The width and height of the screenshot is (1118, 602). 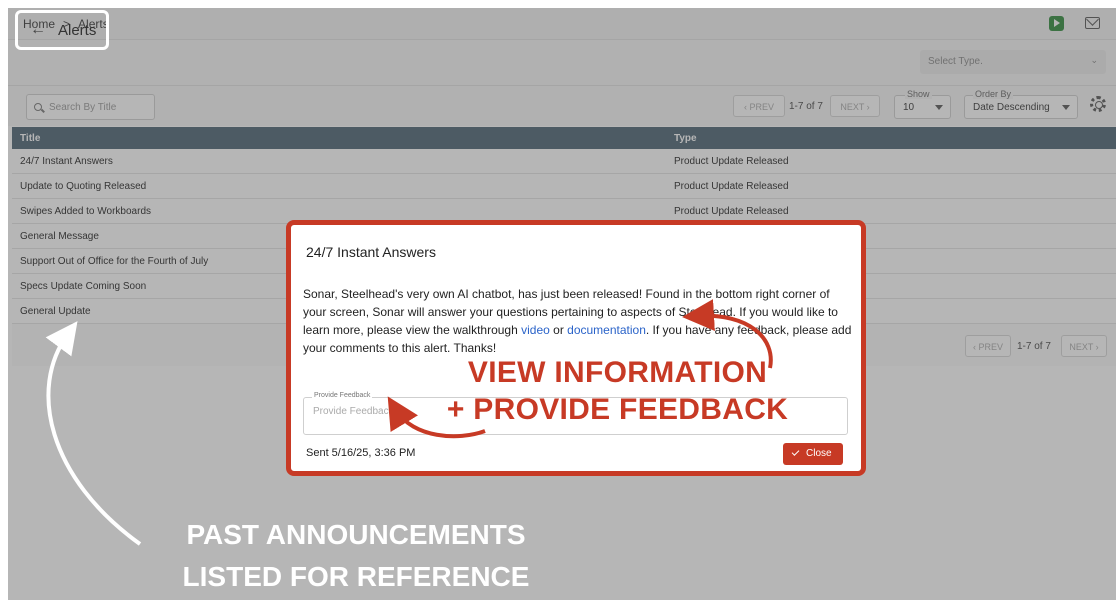 What do you see at coordinates (617, 391) in the screenshot?
I see `callout-view-info: VIEW INFORMATION + PROVIDE FEEDBACK` at bounding box center [617, 391].